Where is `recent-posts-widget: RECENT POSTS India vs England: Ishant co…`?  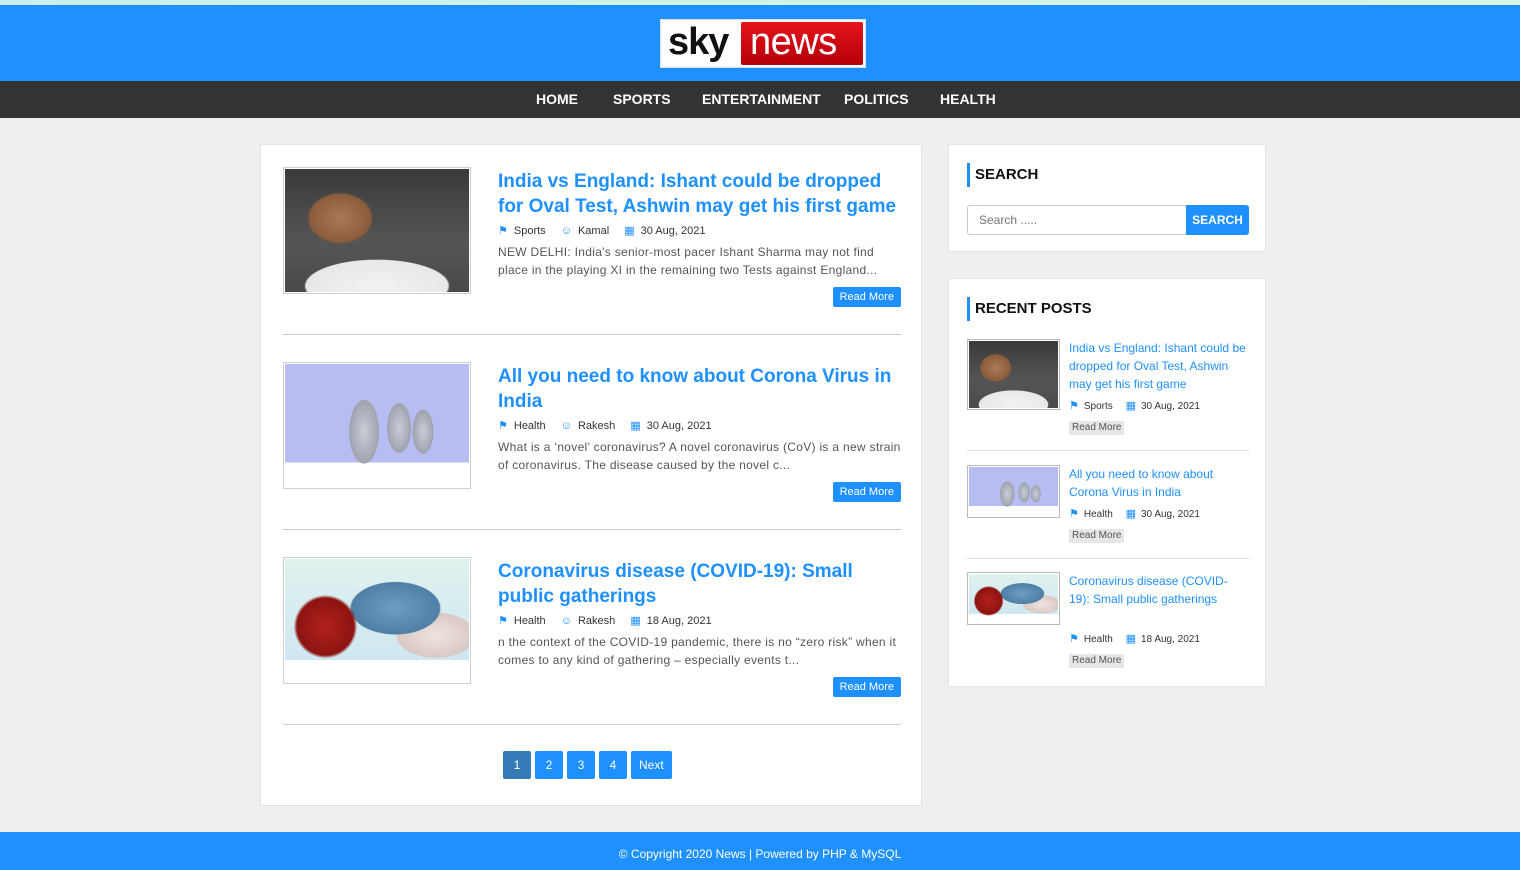 recent-posts-widget: RECENT POSTS India vs England: Ishant co… is located at coordinates (1107, 482).